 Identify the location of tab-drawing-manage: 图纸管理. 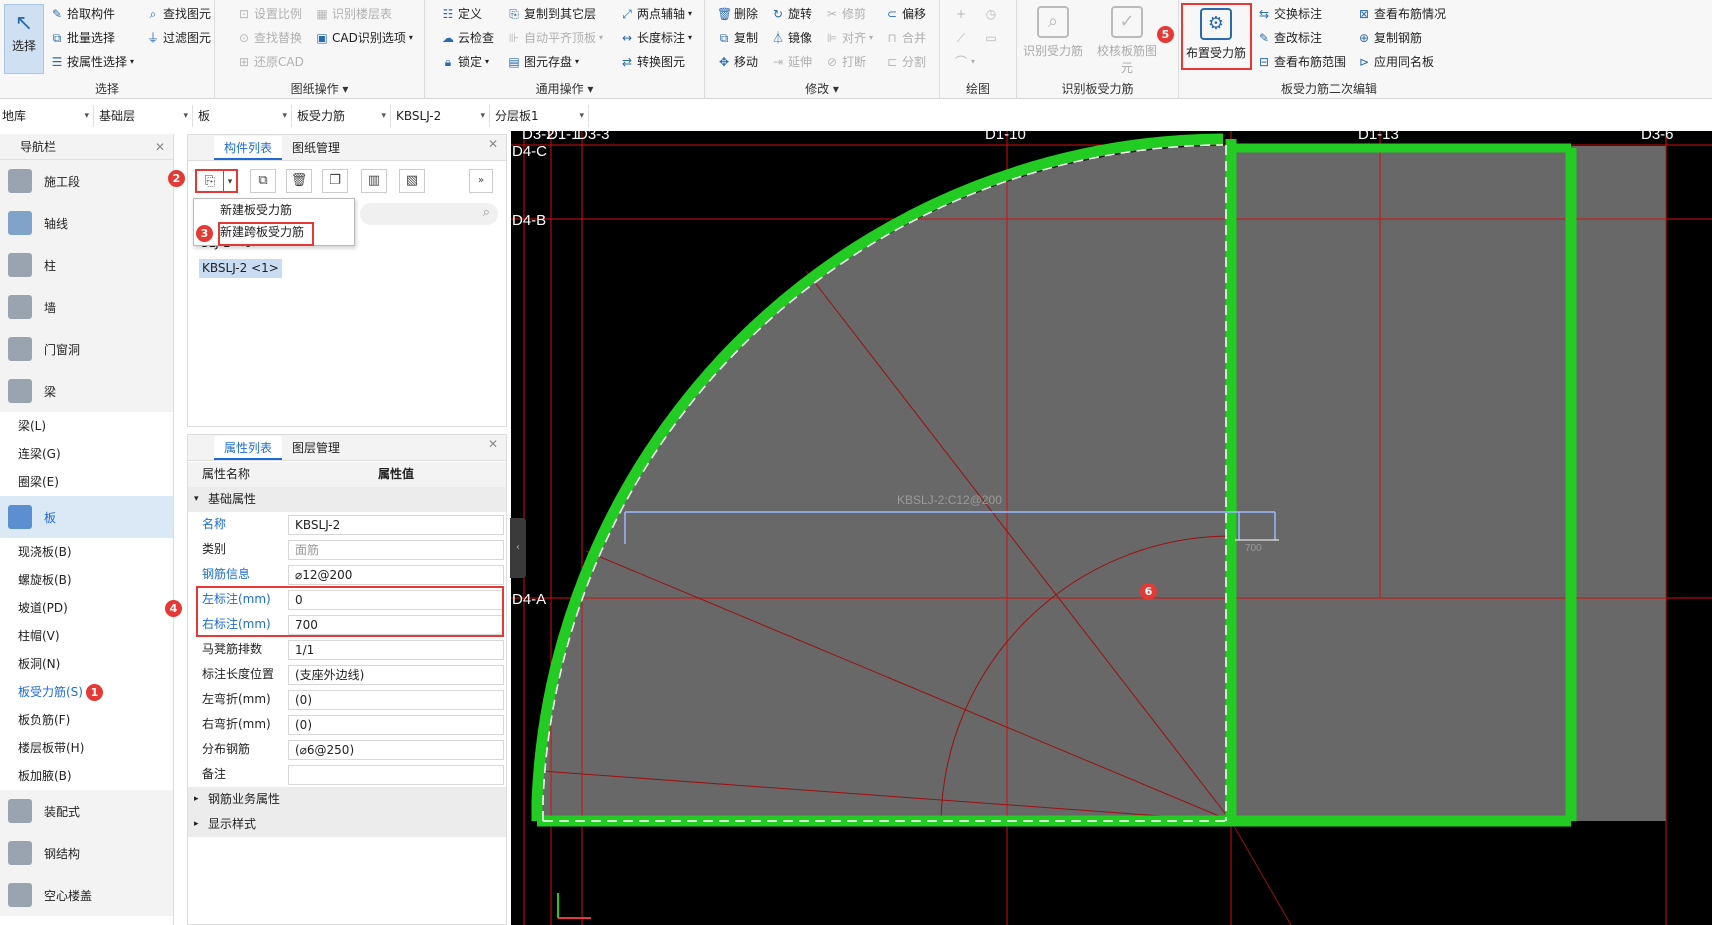
(316, 148).